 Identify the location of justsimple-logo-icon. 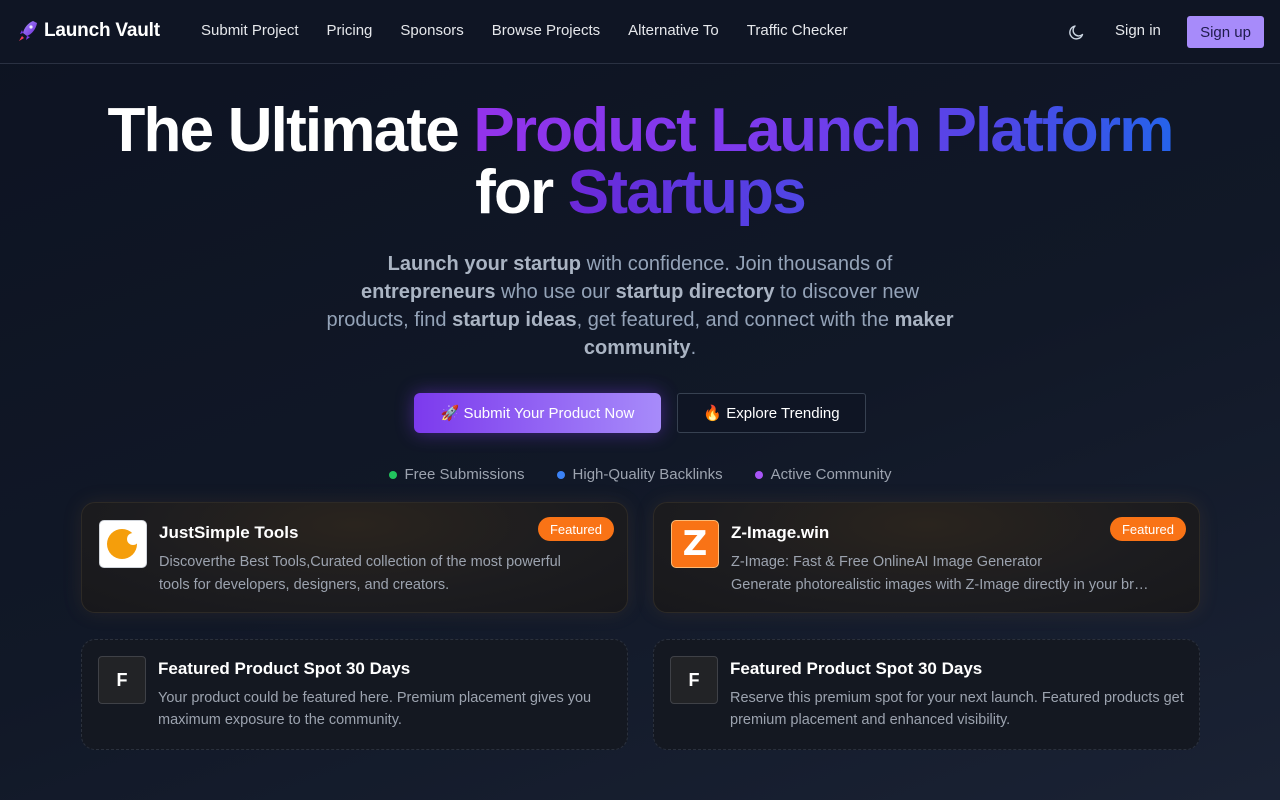
(123, 544).